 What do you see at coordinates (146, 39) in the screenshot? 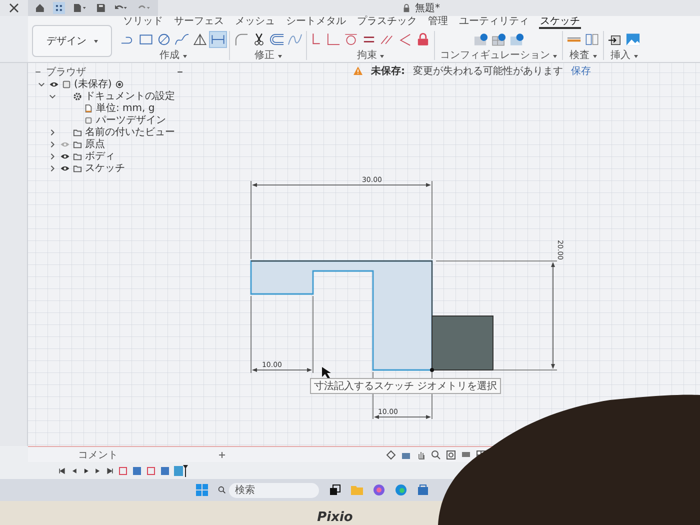
I see `rectangle-icon` at bounding box center [146, 39].